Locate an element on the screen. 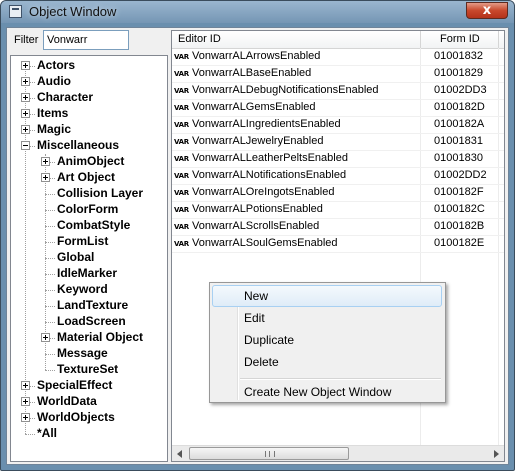 The width and height of the screenshot is (515, 471). menu-item-delete: Delete is located at coordinates (327, 362).